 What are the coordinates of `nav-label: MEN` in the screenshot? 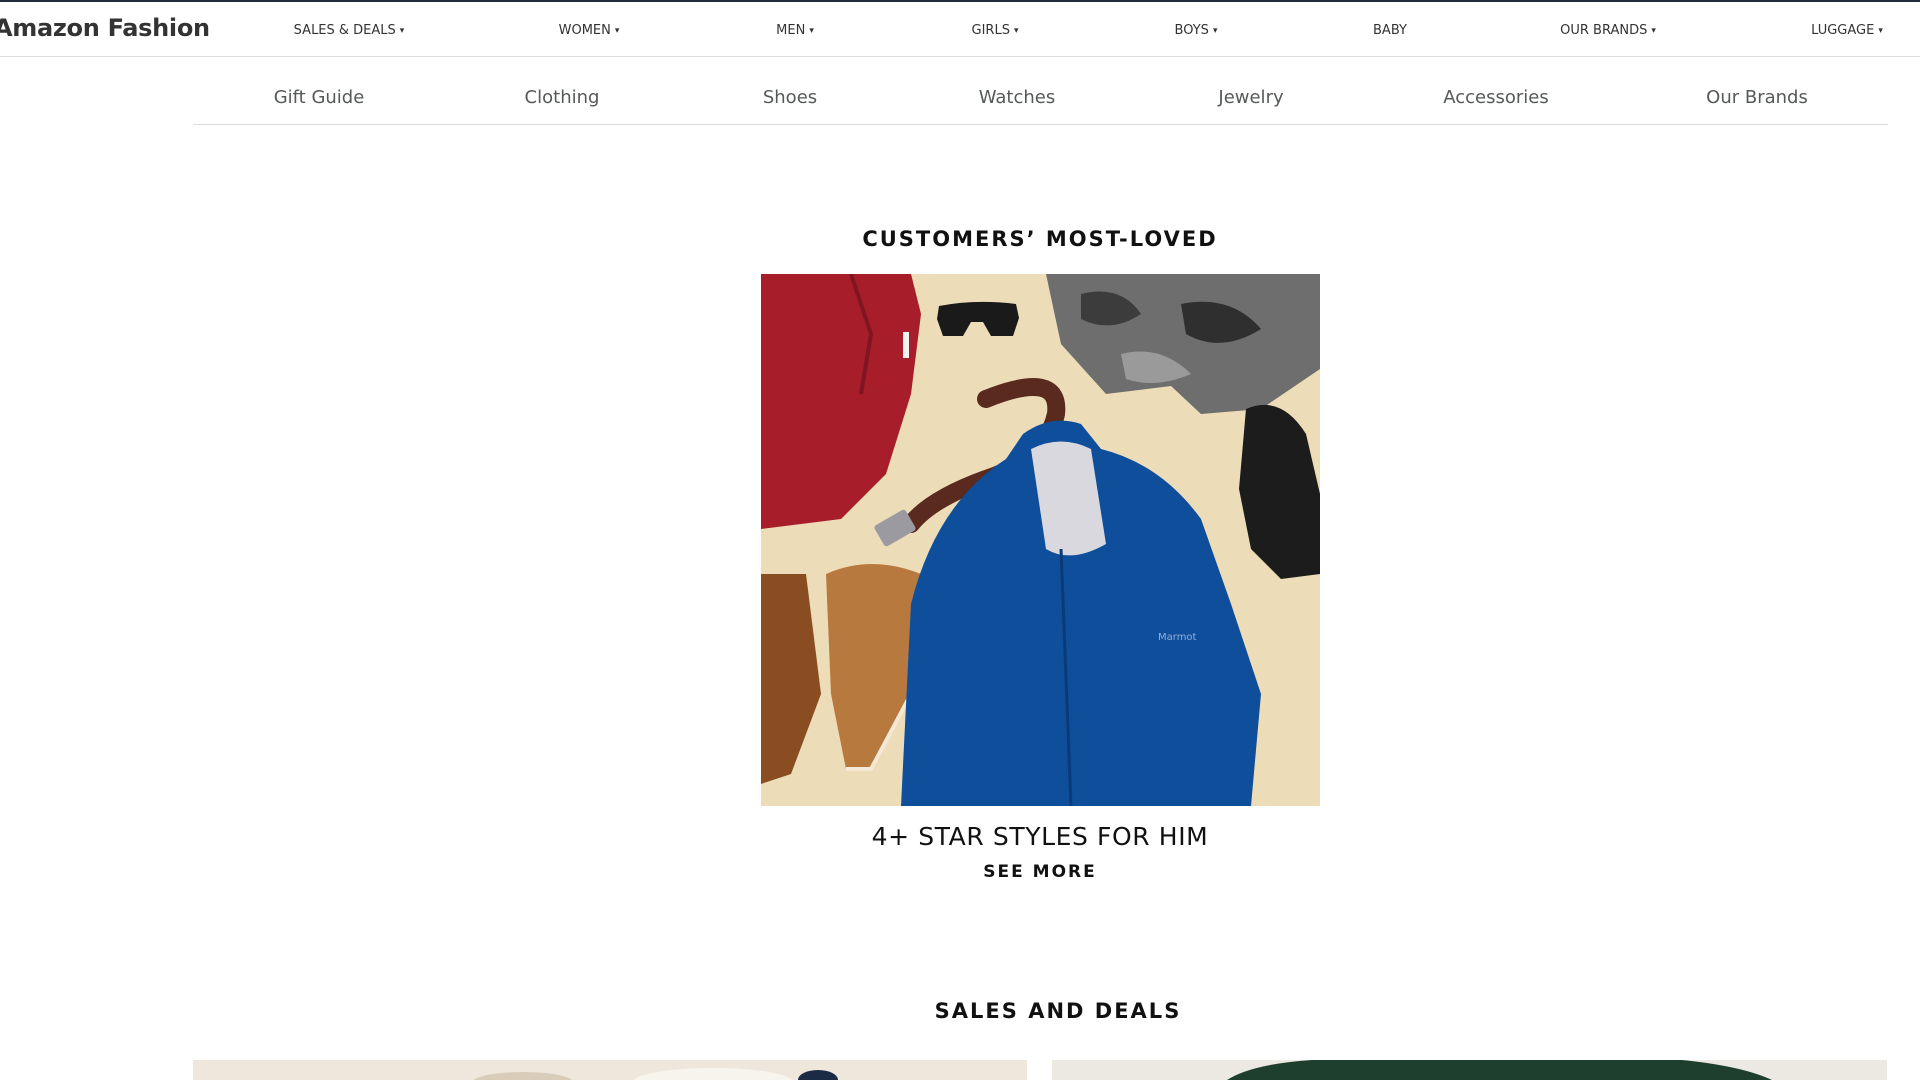 It's located at (791, 30).